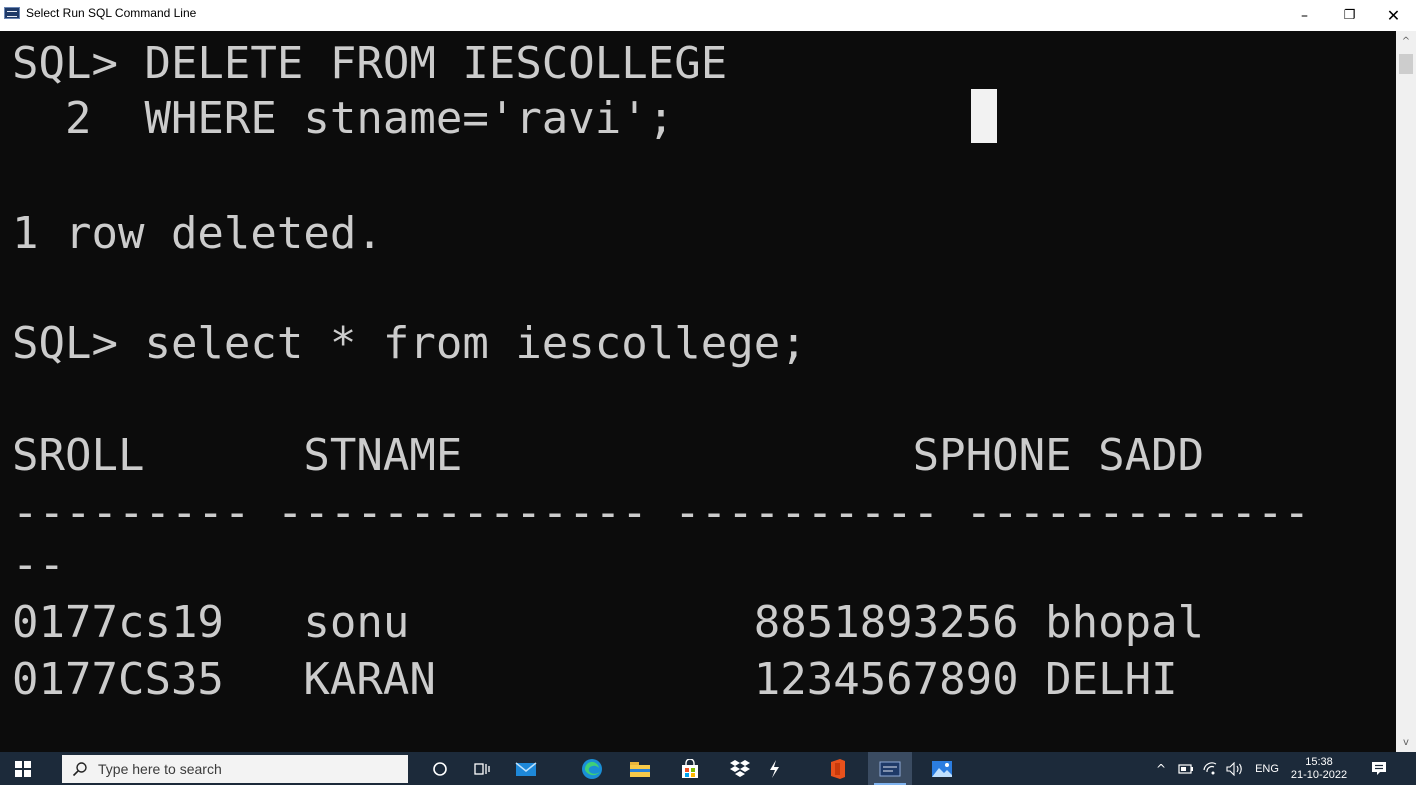 The image size is (1416, 785). What do you see at coordinates (1393, 15) in the screenshot?
I see `close-button: ✕` at bounding box center [1393, 15].